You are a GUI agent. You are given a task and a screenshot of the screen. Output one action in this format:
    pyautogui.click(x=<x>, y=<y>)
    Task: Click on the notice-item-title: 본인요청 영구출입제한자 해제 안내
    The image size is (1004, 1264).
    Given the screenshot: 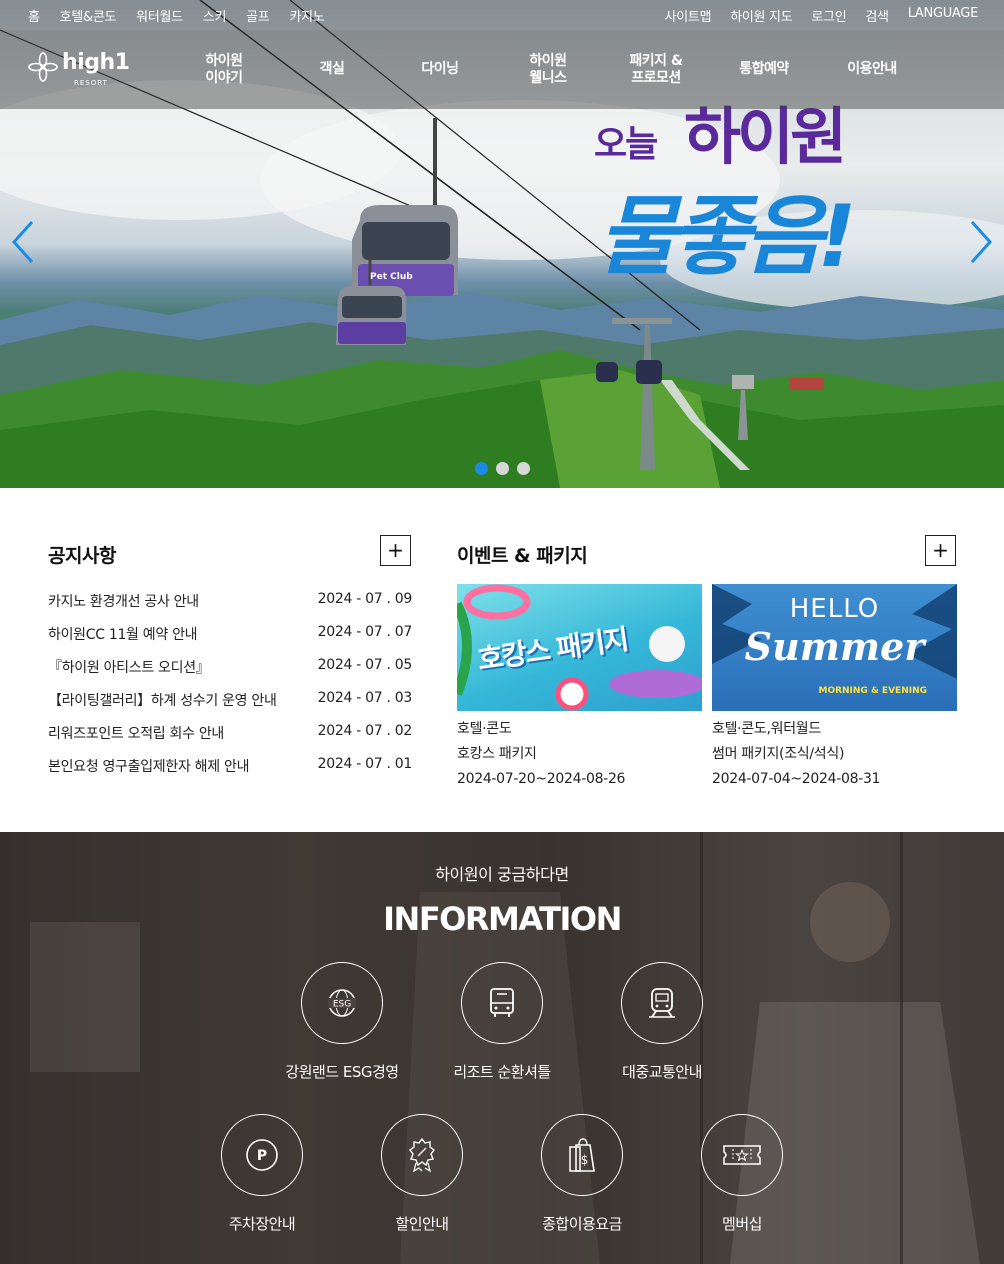 What is the action you would take?
    pyautogui.click(x=149, y=767)
    